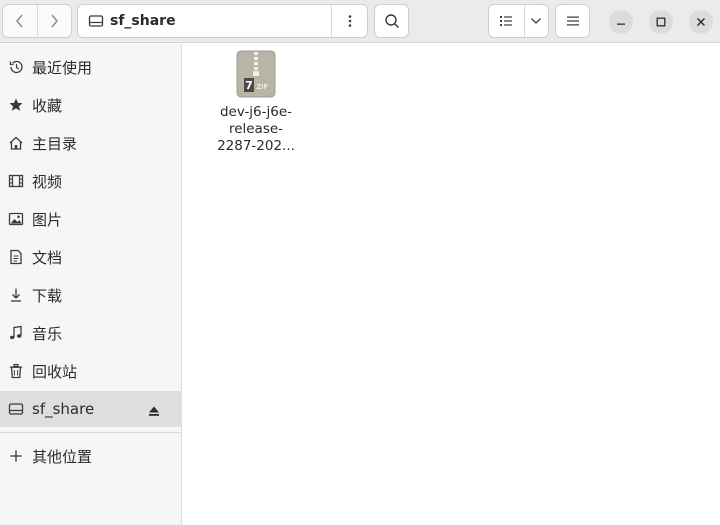  Describe the element at coordinates (62, 67) in the screenshot. I see `sidebar-item-label: 最近使用` at that location.